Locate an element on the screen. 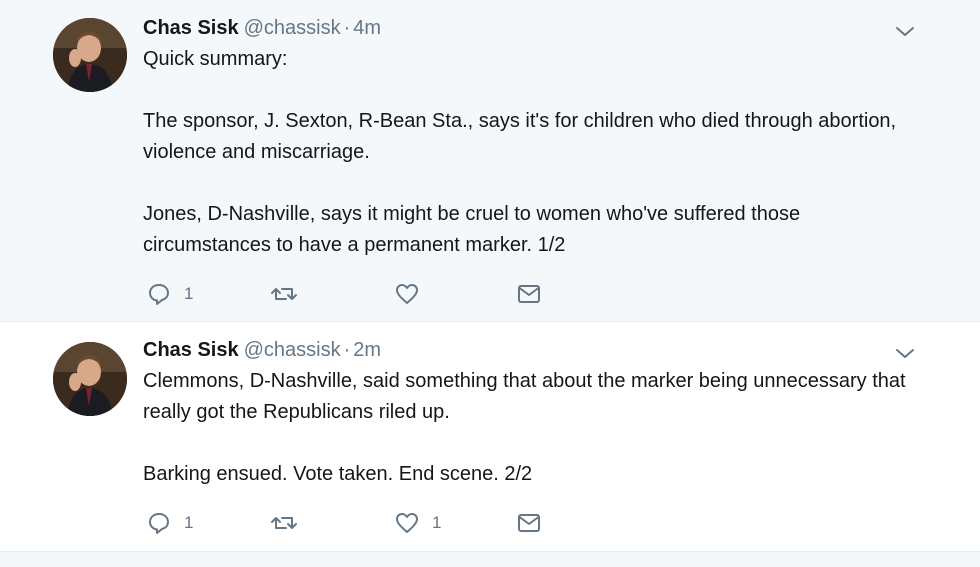 Image resolution: width=980 pixels, height=567 pixels. tweet-header: Chas Sisk @chassisk · 4m is located at coordinates (262, 28).